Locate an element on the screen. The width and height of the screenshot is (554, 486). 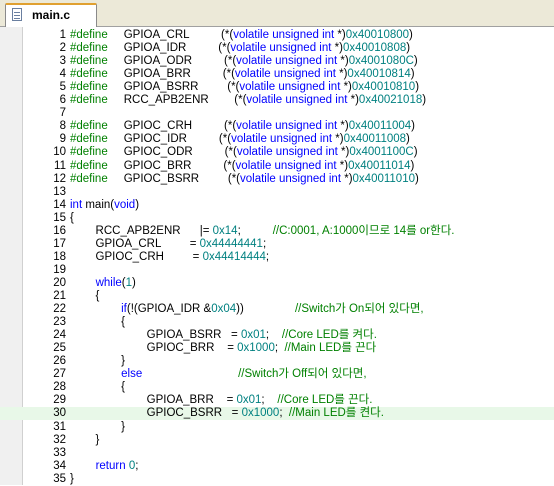
line-number: 31 is located at coordinates (59, 426).